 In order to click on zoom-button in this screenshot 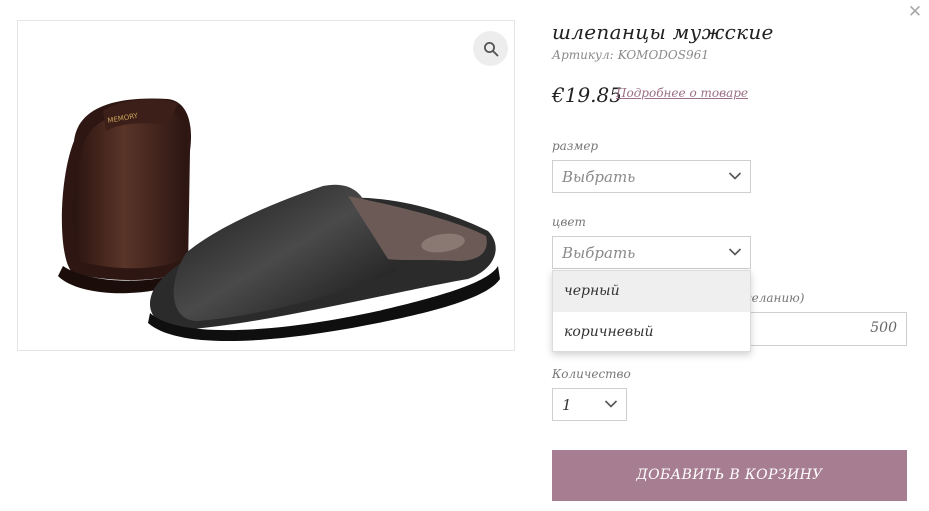, I will do `click(490, 48)`.